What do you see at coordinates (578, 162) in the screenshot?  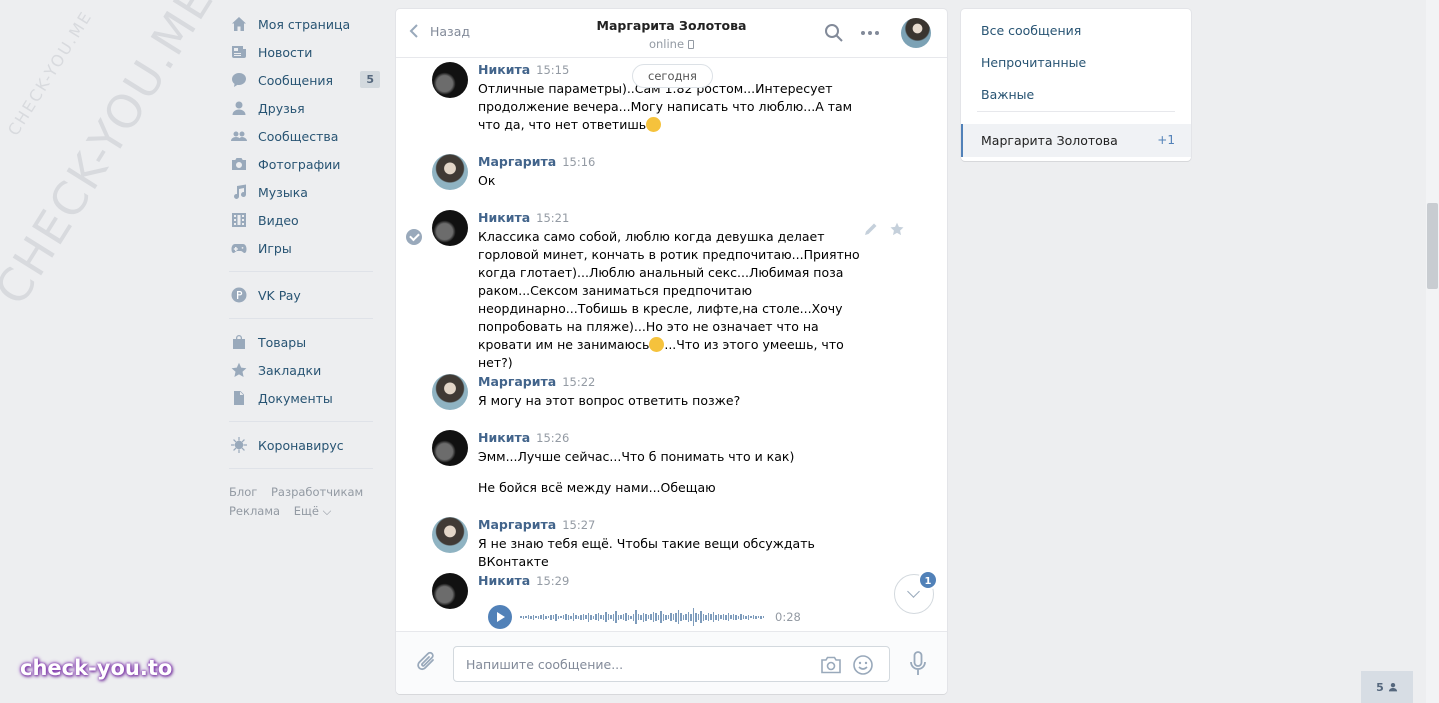 I see `message-time: 15:16` at bounding box center [578, 162].